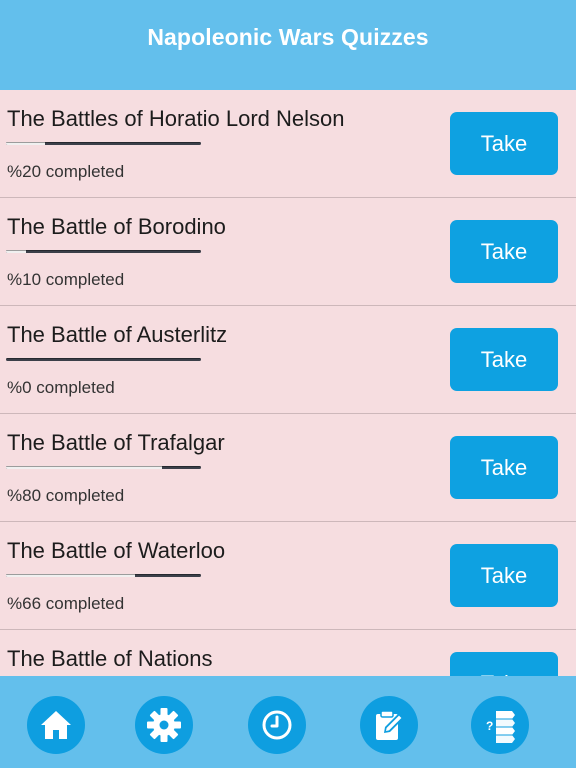 This screenshot has height=768, width=576. Describe the element at coordinates (176, 118) in the screenshot. I see `quiz-title: The Battles of Horatio Lord Nelson` at that location.